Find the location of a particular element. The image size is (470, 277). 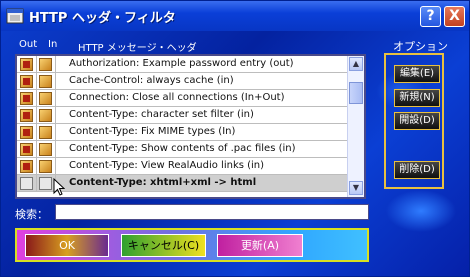

list-item: Content-Type: Fix MIME types (In) is located at coordinates (183, 132).